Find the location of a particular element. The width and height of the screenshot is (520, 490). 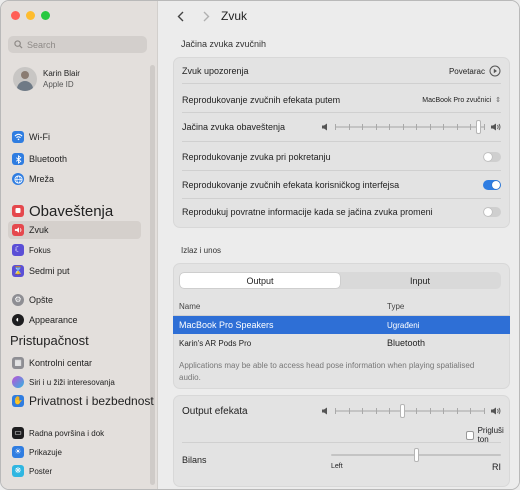

table-row: Karin's AR Pods Pro Bluetooth is located at coordinates (341, 343).